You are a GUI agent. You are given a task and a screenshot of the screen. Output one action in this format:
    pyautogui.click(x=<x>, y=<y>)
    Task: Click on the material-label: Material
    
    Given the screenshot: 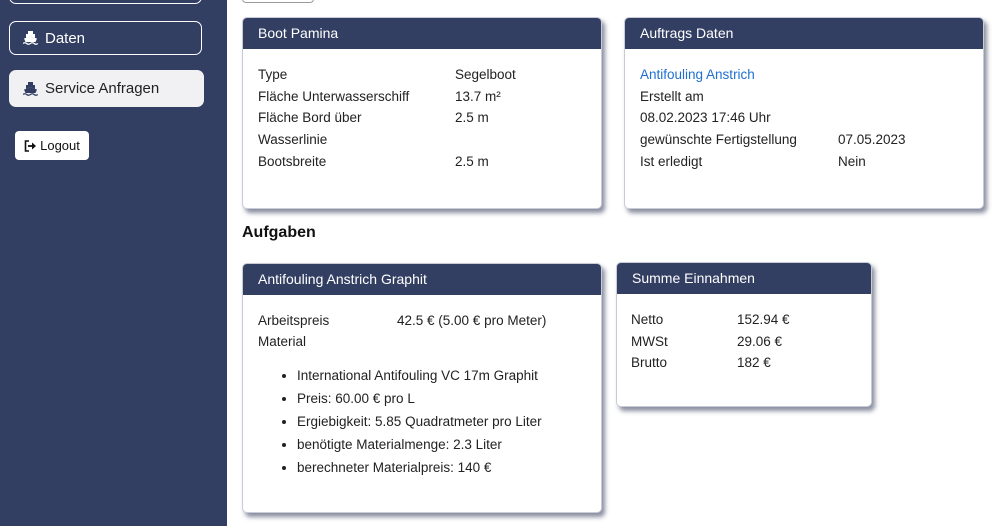 What is the action you would take?
    pyautogui.click(x=282, y=341)
    